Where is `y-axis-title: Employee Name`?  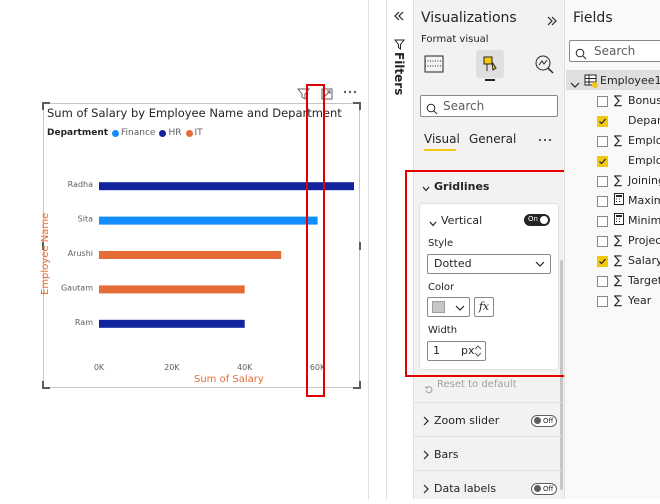 y-axis-title: Employee Name is located at coordinates (45, 253).